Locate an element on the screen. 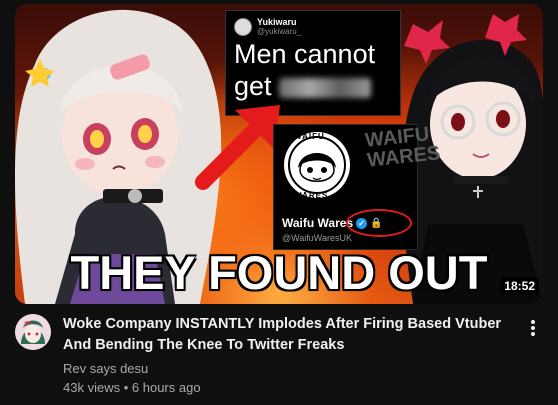 The image size is (558, 405). channel-avatar is located at coordinates (33, 332).